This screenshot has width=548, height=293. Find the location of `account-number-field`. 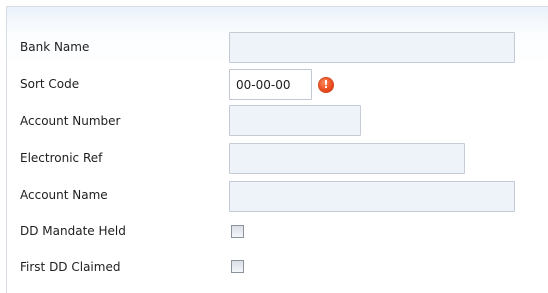

account-number-field is located at coordinates (295, 120).